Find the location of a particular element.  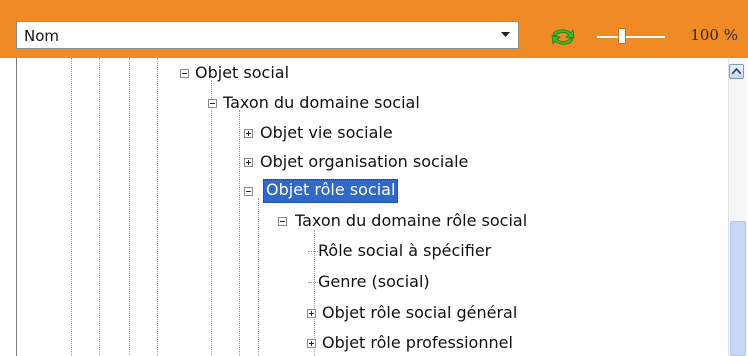

tree-node-objet-vie-sociale: Objet vie sociale is located at coordinates (326, 133).